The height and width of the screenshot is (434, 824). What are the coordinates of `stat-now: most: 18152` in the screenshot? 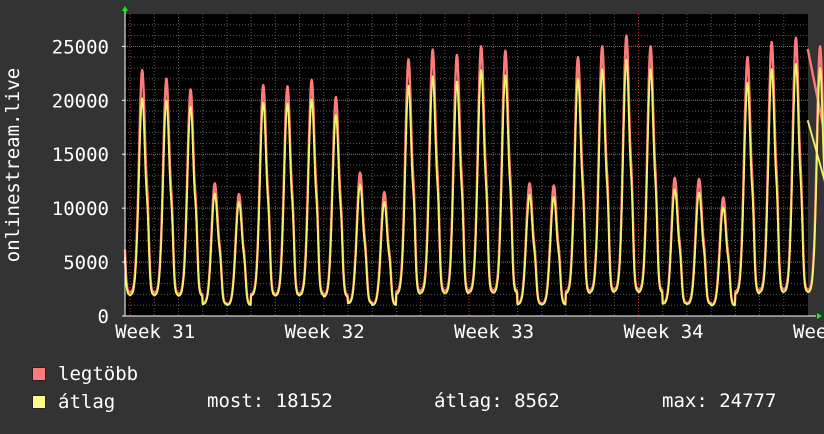 It's located at (270, 401).